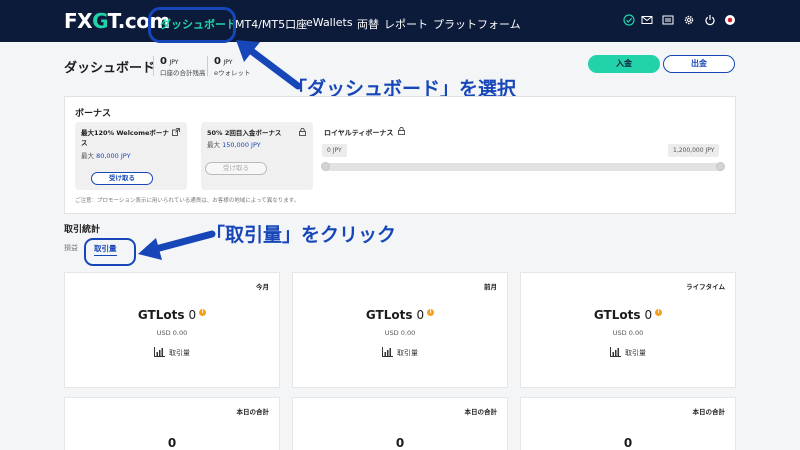  I want to click on nav-ewallets: eWallets, so click(329, 22).